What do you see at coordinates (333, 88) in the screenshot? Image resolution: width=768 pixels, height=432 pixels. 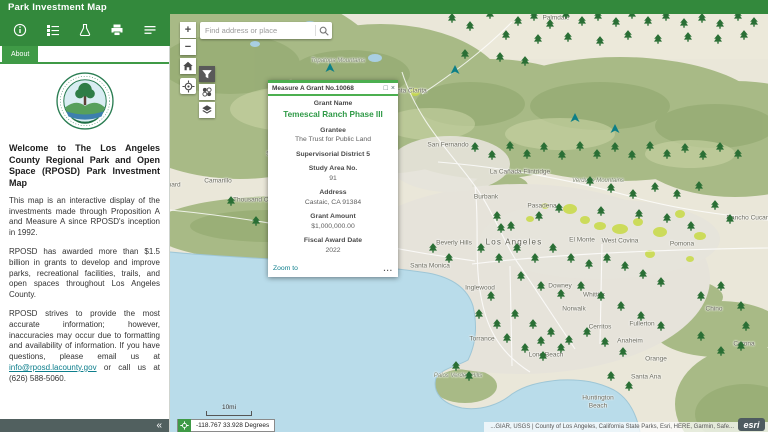 I see `grant-popup-titlebar: Measure A Grant No.10068 □ ×` at bounding box center [333, 88].